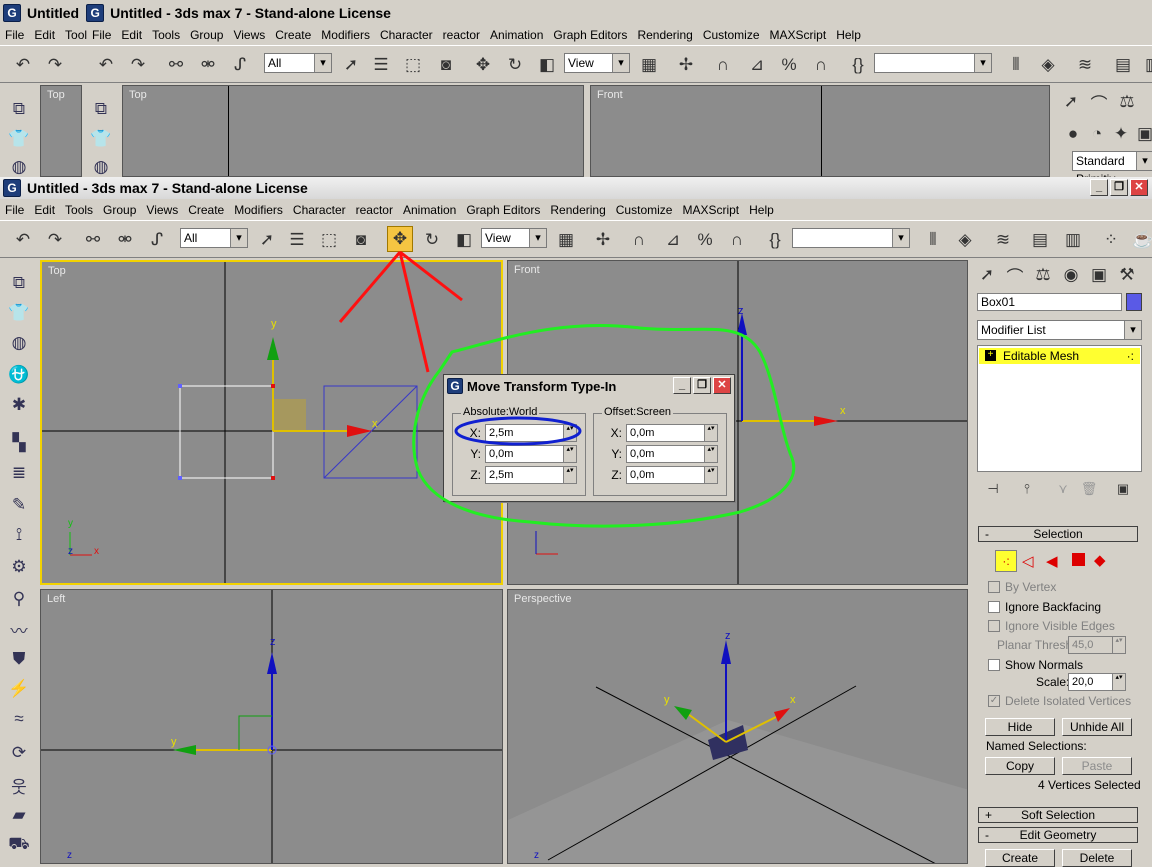  What do you see at coordinates (1063, 489) in the screenshot?
I see `make-unique-icon: ⋎` at bounding box center [1063, 489].